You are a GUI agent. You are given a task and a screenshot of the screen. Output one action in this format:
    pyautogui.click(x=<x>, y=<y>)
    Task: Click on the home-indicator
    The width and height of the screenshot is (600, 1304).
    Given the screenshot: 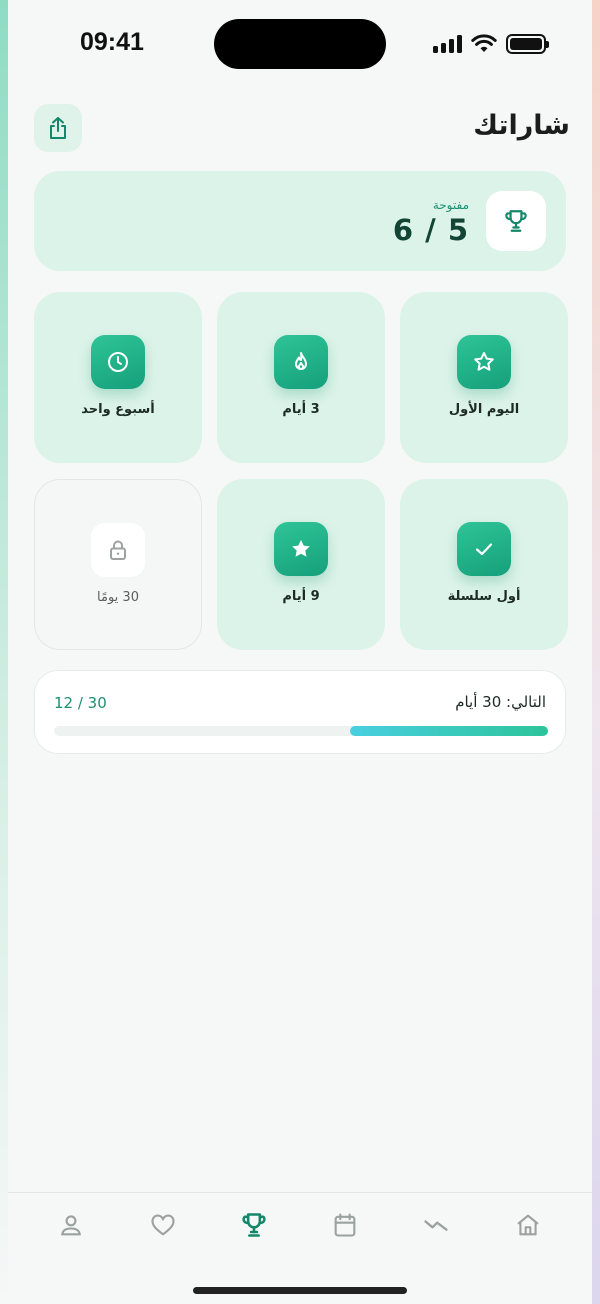 What is the action you would take?
    pyautogui.click(x=300, y=1290)
    